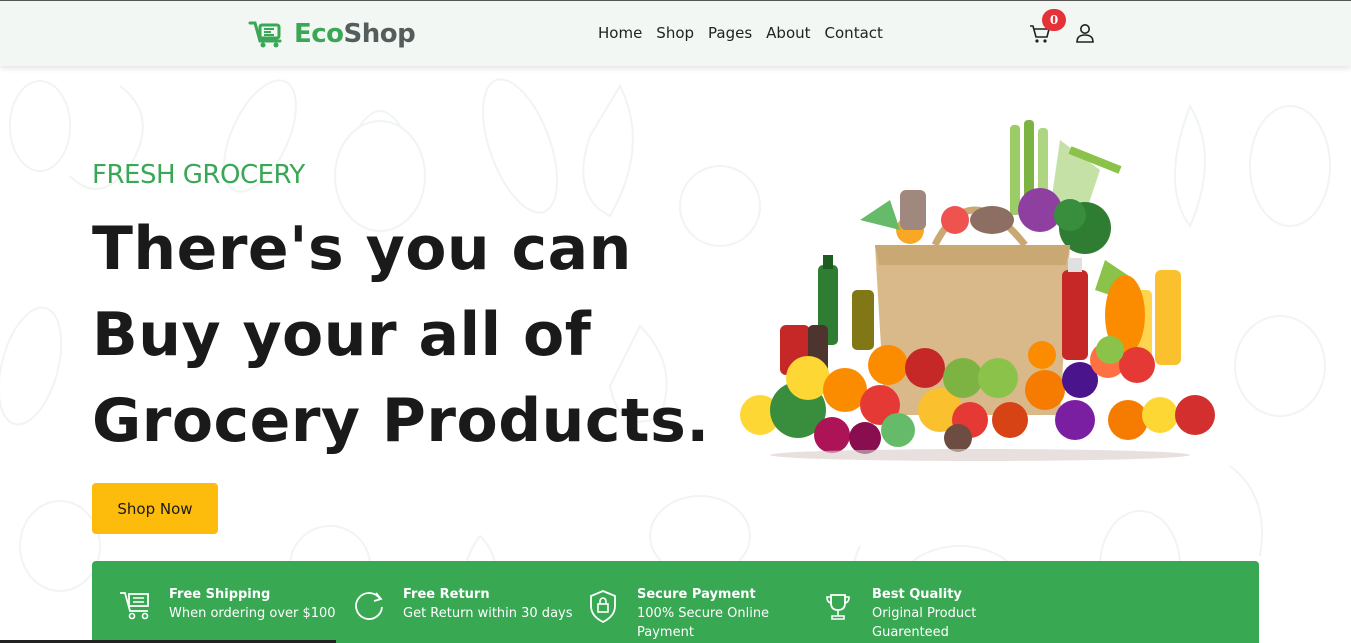  What do you see at coordinates (134, 606) in the screenshot?
I see `shipping-cart-icon` at bounding box center [134, 606].